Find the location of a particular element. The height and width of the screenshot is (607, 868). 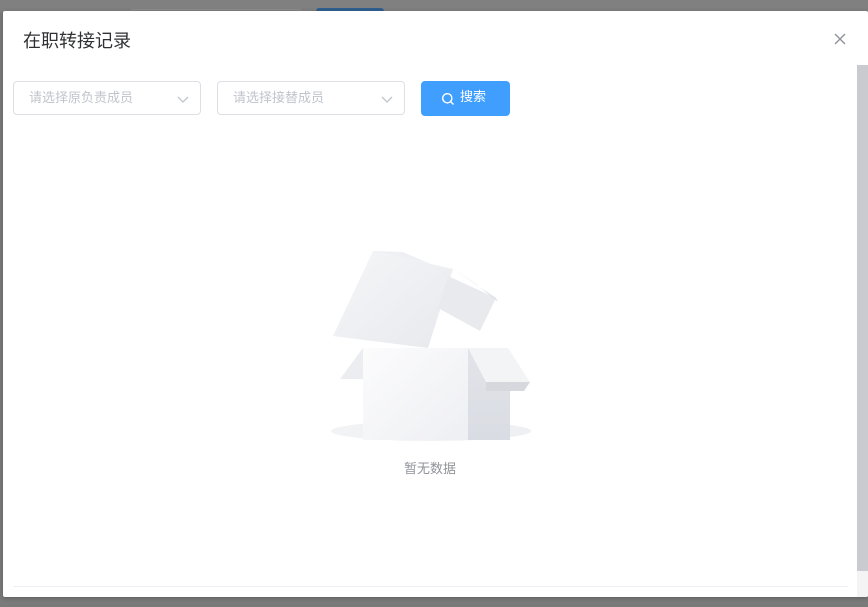

search-button: 搜索 is located at coordinates (465, 98).